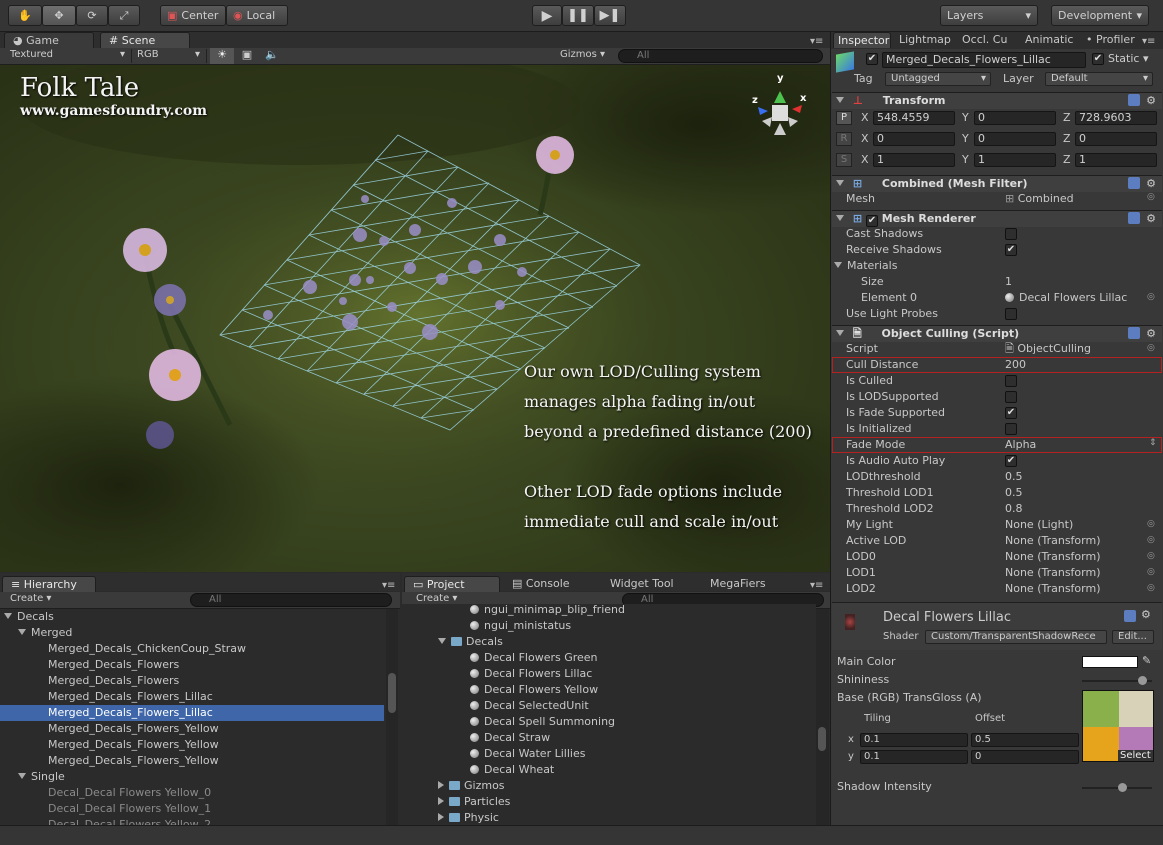 Image resolution: width=1163 pixels, height=845 pixels. I want to click on project-item: Decal Flowers Yellow, so click(500, 690).